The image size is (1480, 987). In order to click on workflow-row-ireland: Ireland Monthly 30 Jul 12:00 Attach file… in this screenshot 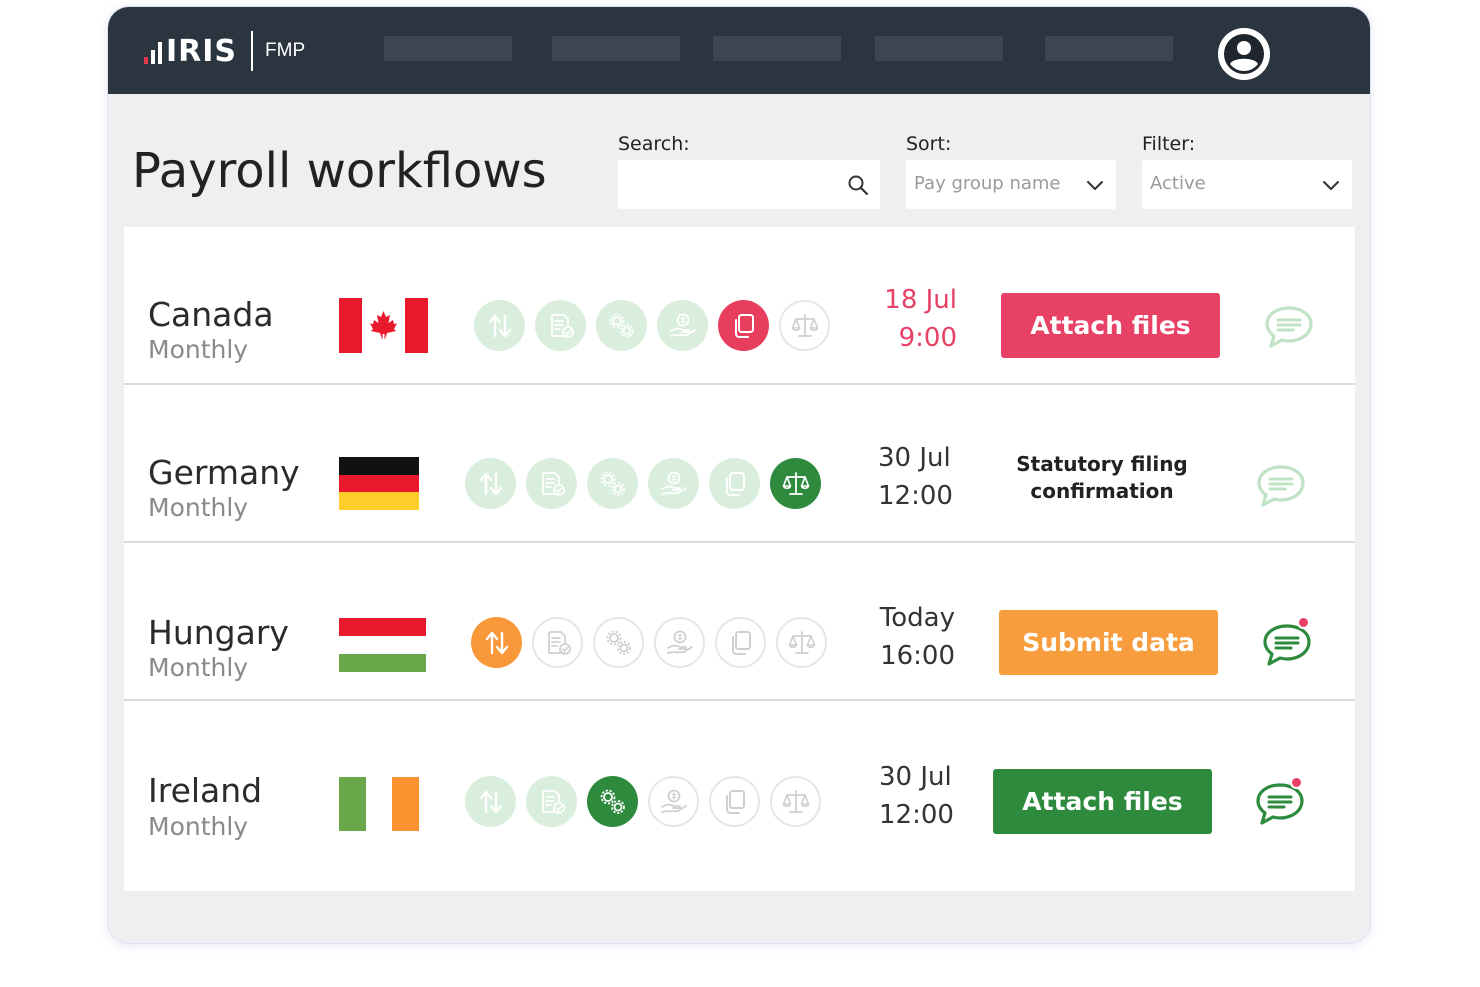, I will do `click(739, 786)`.